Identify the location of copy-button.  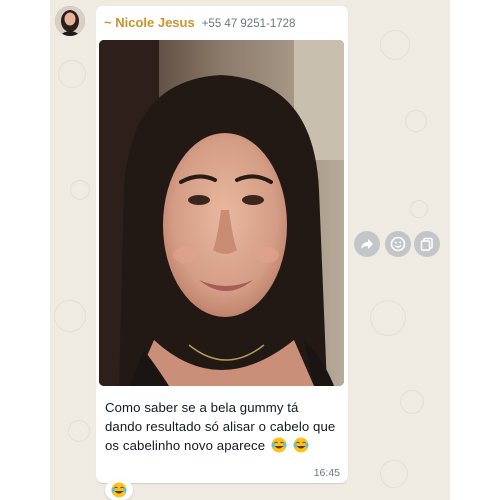
(427, 244).